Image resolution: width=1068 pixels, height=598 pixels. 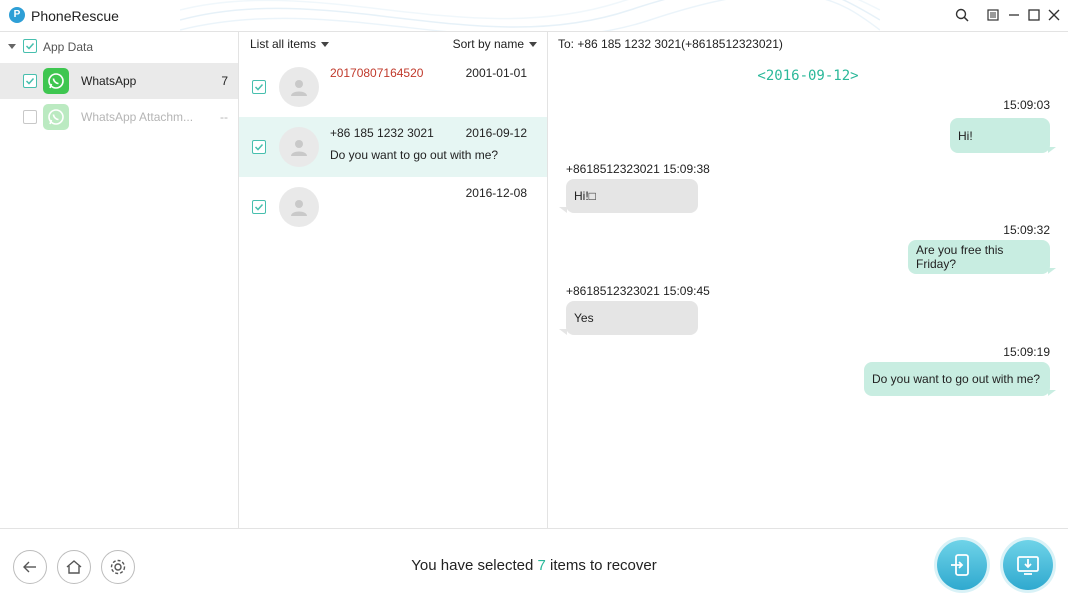 I want to click on search-icon, so click(x=962, y=15).